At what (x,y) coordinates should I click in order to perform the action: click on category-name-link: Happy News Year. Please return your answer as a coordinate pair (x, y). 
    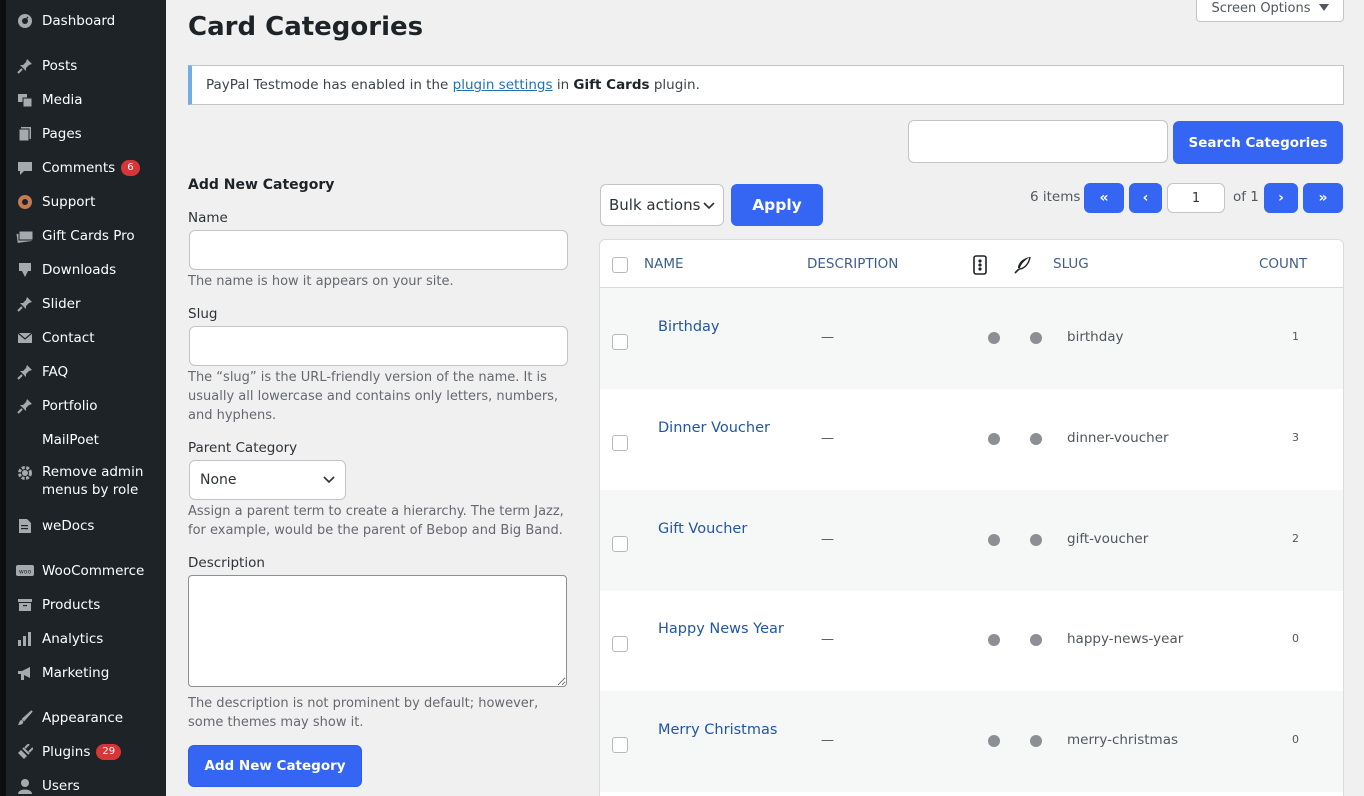
    Looking at the image, I should click on (721, 629).